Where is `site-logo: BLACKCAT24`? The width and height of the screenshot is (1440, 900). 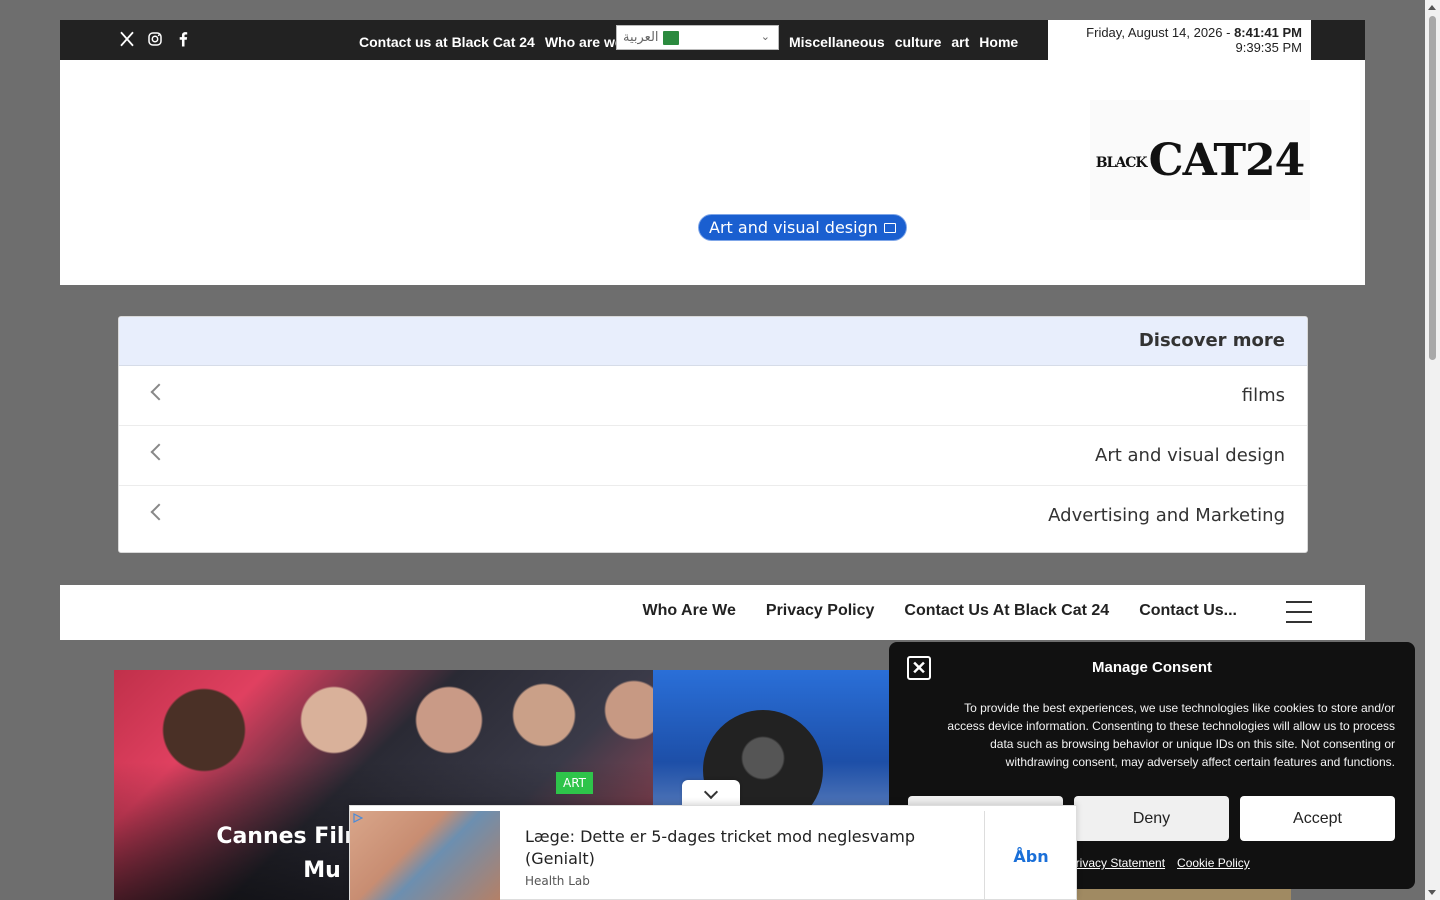 site-logo: BLACKCAT24 is located at coordinates (1200, 160).